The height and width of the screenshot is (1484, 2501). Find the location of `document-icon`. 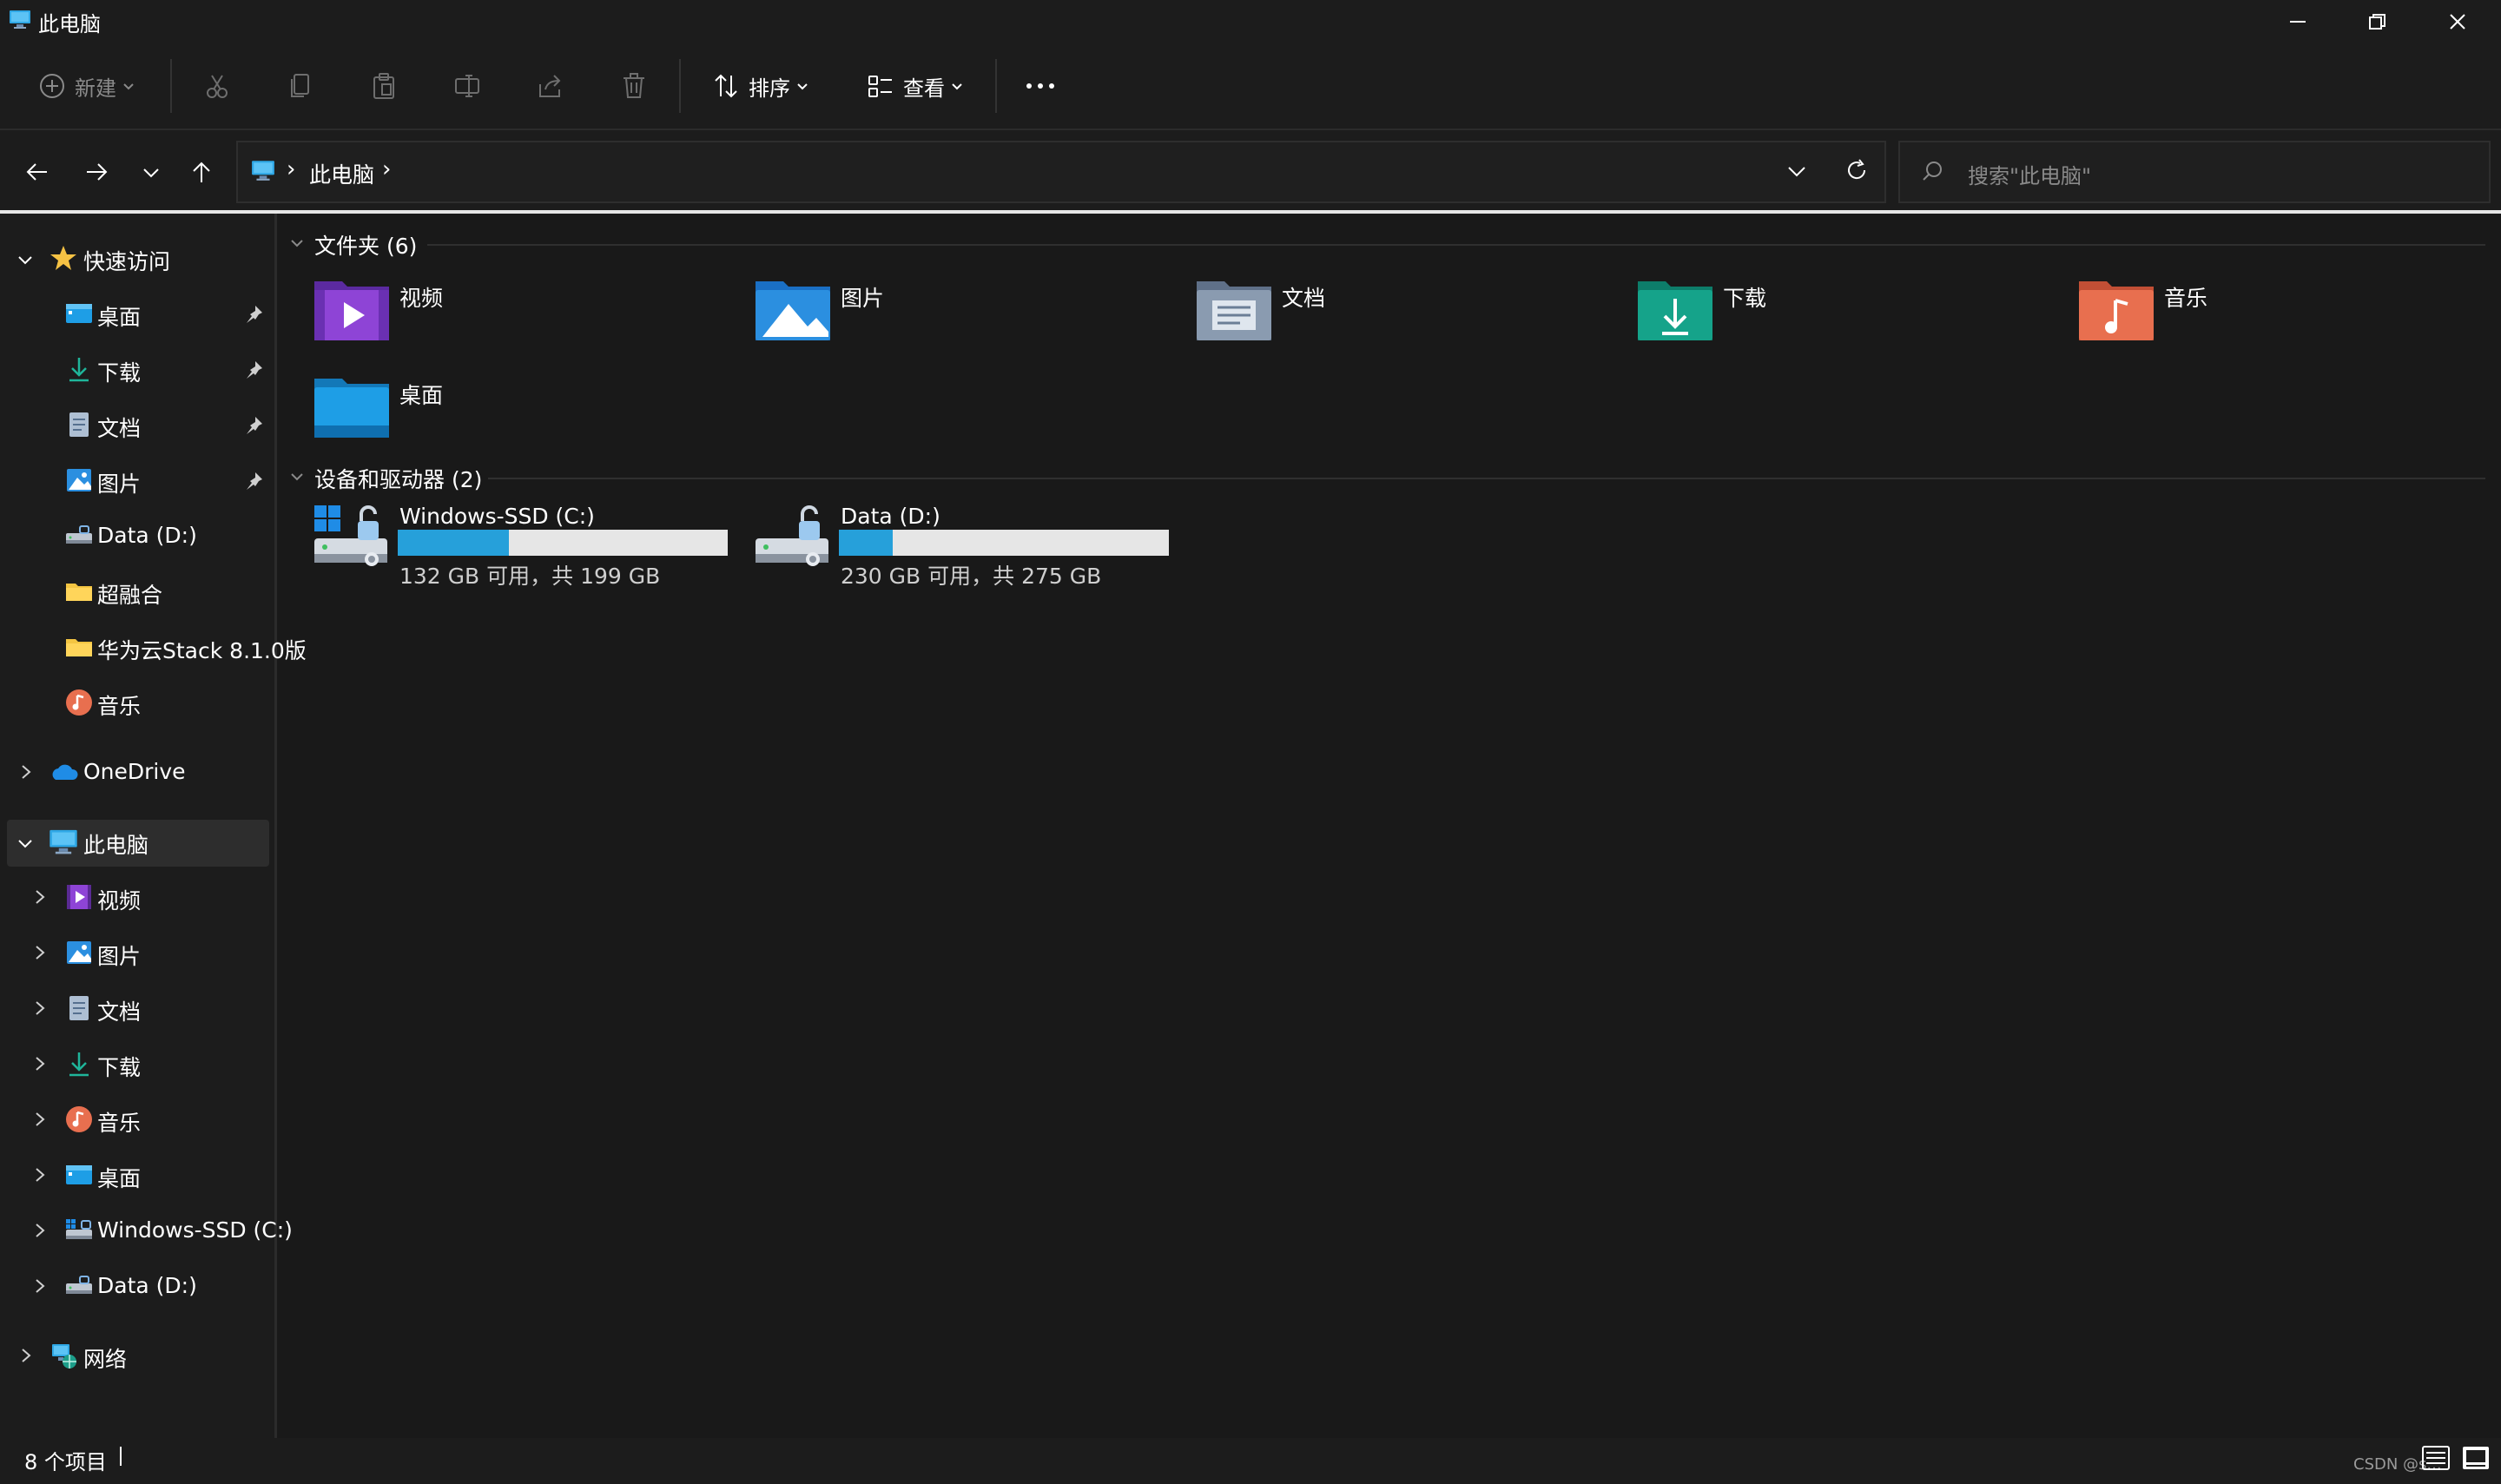

document-icon is located at coordinates (79, 424).